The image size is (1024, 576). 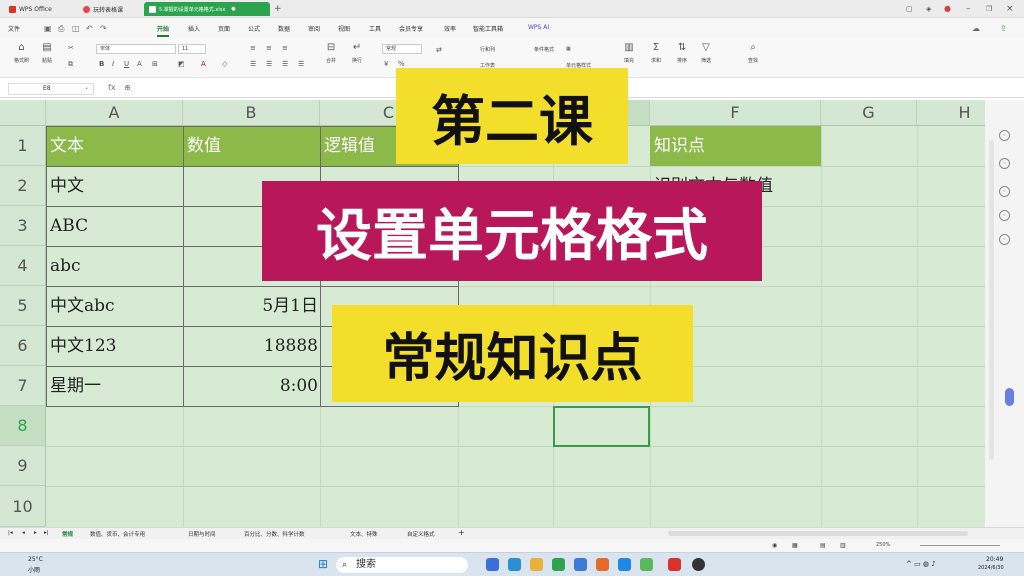 What do you see at coordinates (23, 426) in the screenshot?
I see `row-header: 8` at bounding box center [23, 426].